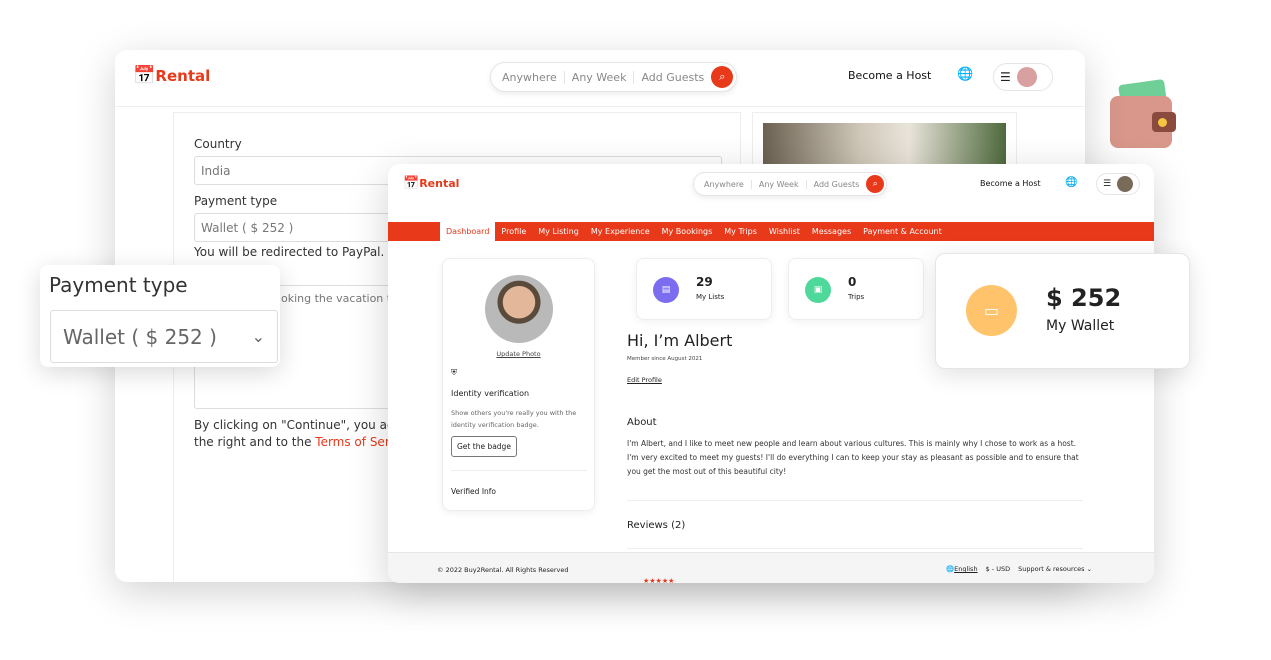 Image resolution: width=1271 pixels, height=660 pixels. Describe the element at coordinates (1084, 298) in the screenshot. I see `wallet-amount: $ 252` at that location.